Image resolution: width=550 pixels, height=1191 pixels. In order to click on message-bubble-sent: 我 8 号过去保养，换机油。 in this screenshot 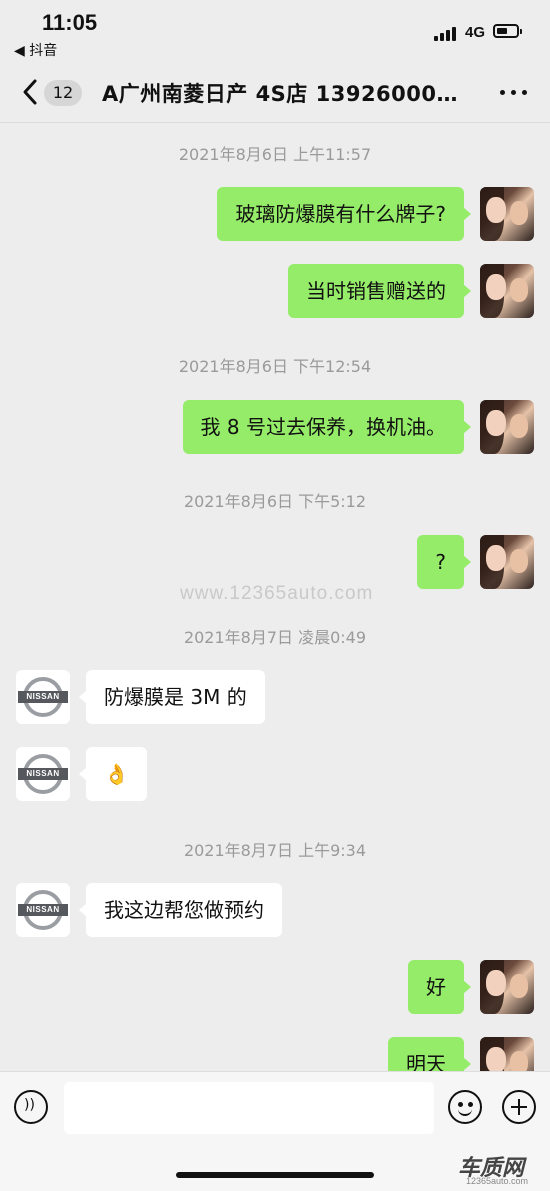, I will do `click(327, 427)`.